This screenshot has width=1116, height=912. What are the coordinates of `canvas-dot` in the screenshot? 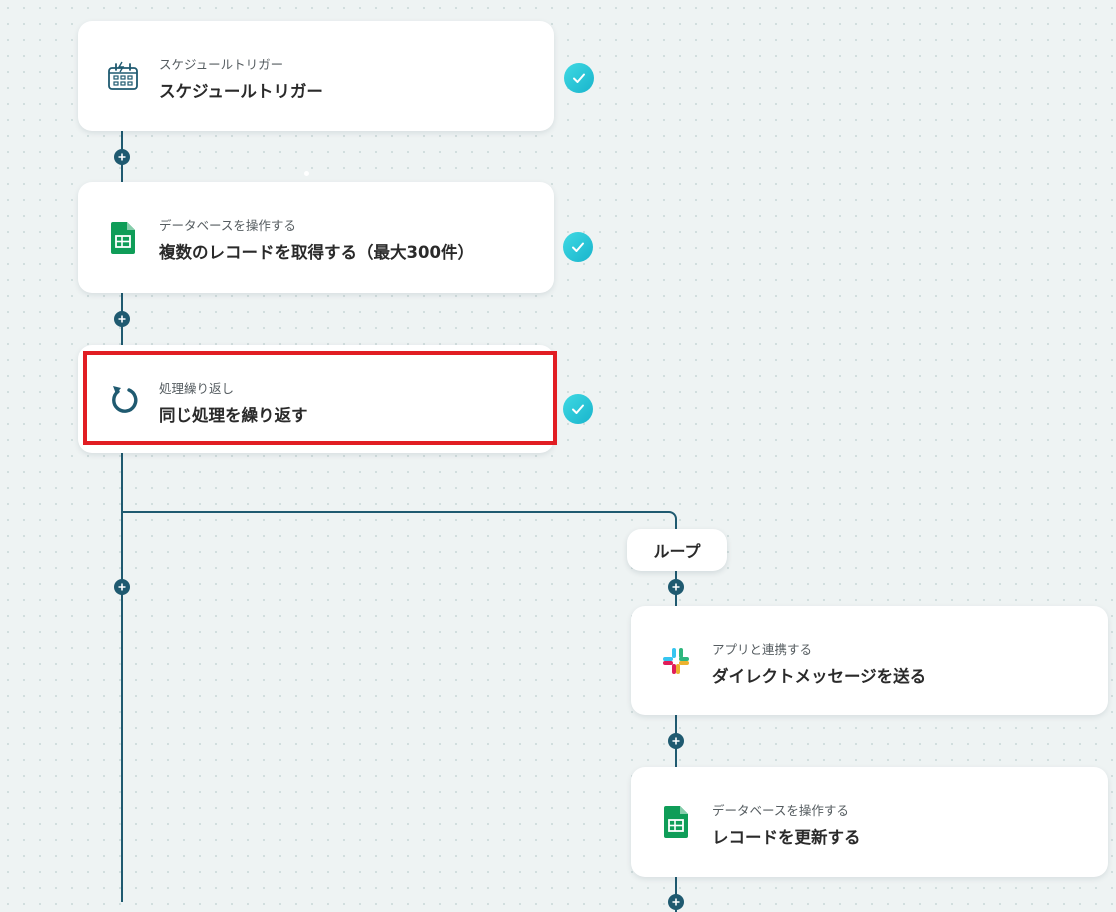 It's located at (306, 173).